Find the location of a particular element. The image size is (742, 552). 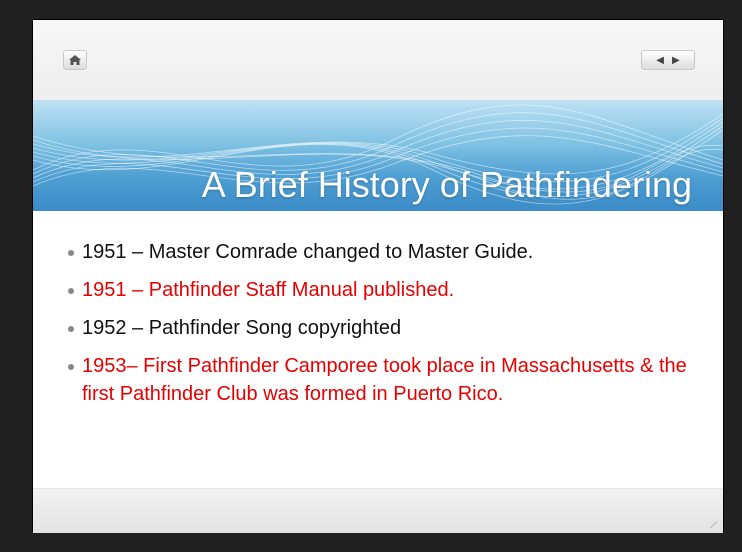

slide-nav-buttons: ◀ ▶ is located at coordinates (668, 60).